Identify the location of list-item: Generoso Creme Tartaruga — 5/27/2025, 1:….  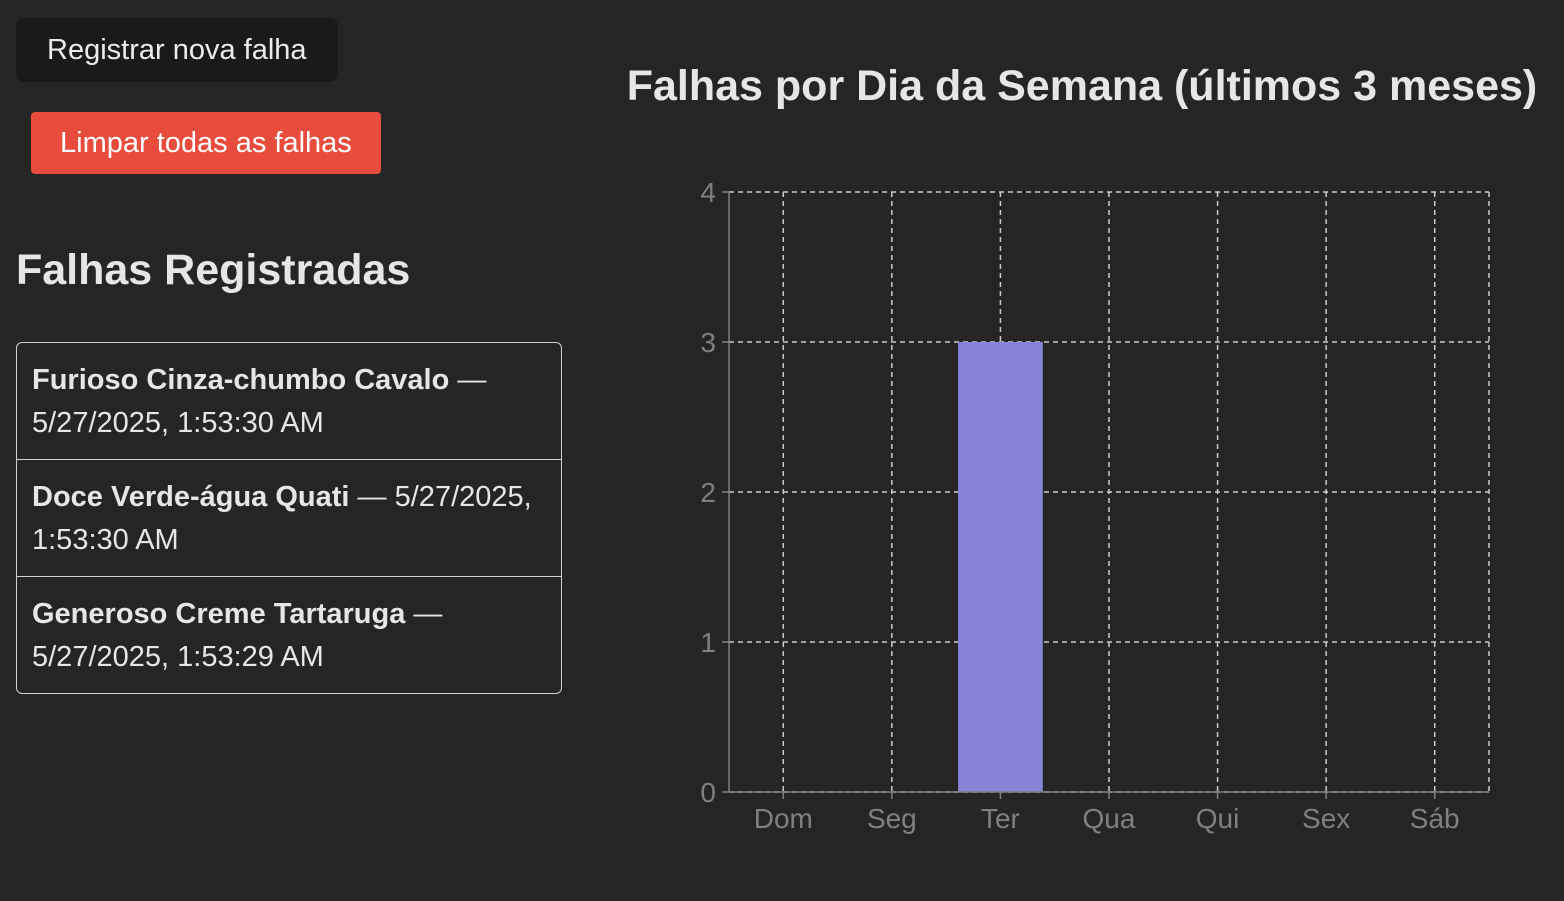
(289, 635).